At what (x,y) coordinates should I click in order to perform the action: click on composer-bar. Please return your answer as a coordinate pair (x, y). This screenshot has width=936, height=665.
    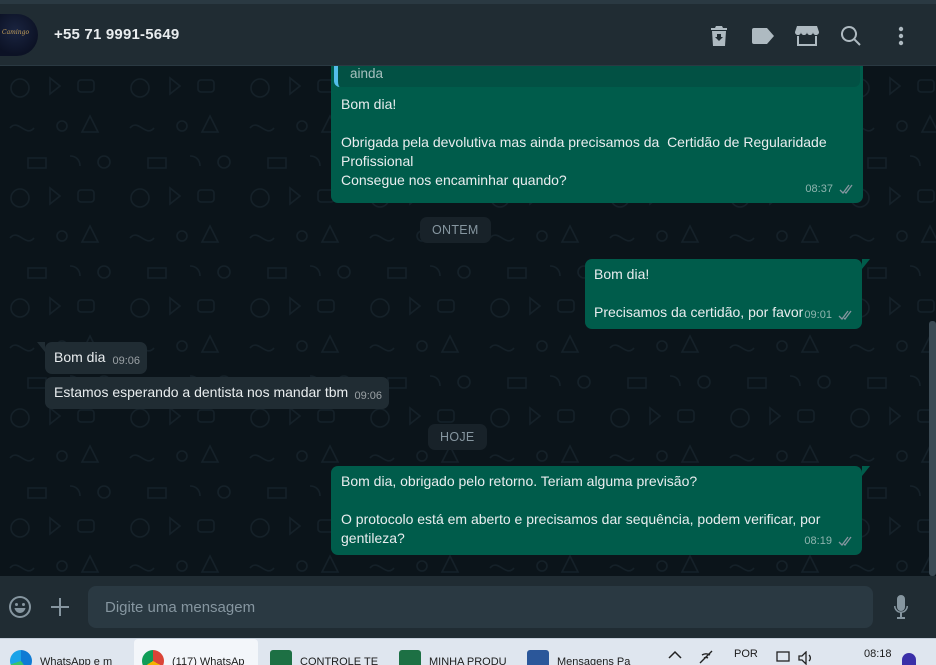
    Looking at the image, I should click on (468, 607).